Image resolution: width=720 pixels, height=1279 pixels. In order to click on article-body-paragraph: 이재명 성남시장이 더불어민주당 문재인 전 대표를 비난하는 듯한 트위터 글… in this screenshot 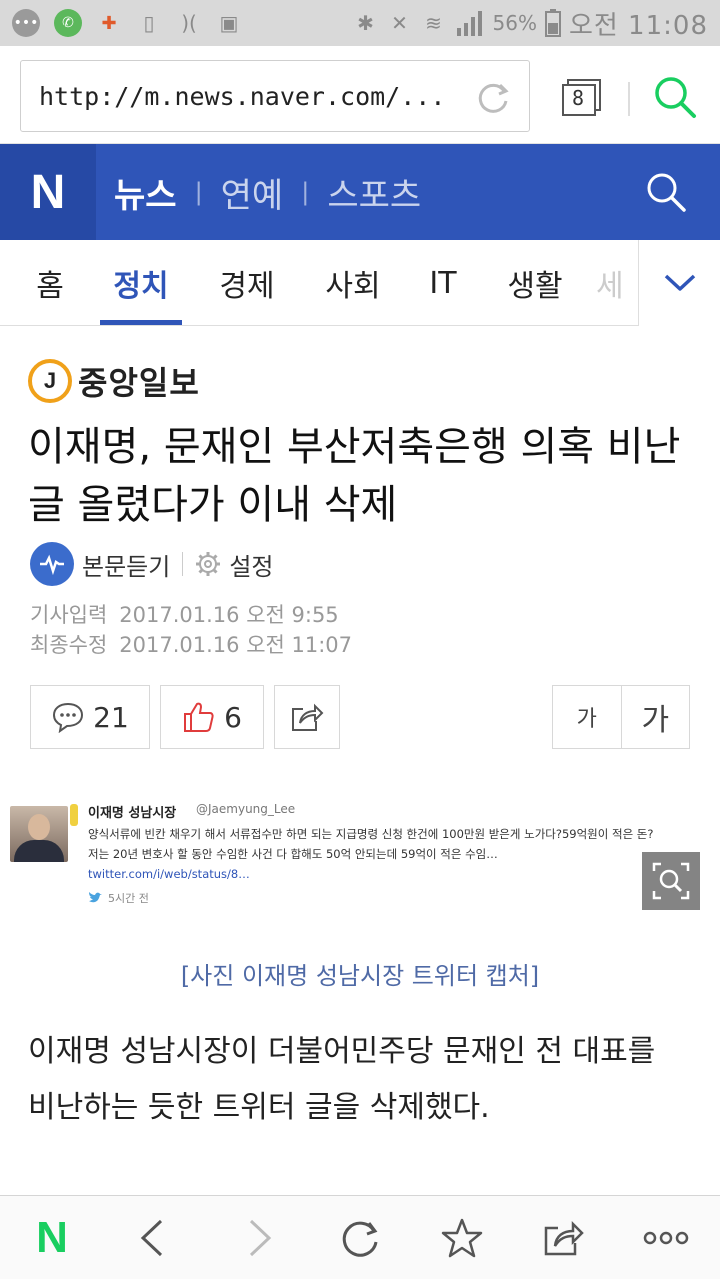, I will do `click(342, 1079)`.